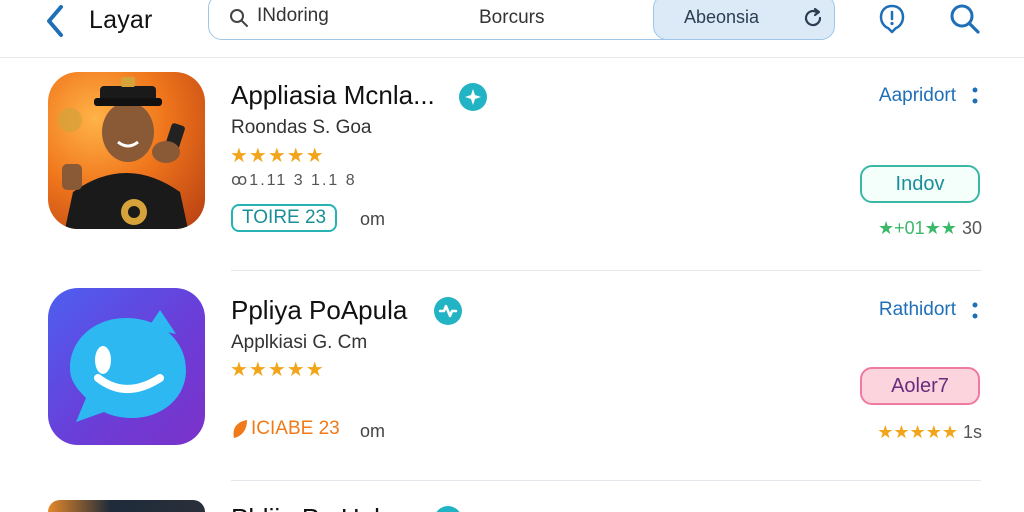 This screenshot has height=512, width=1024. I want to click on install-button: Indov, so click(920, 184).